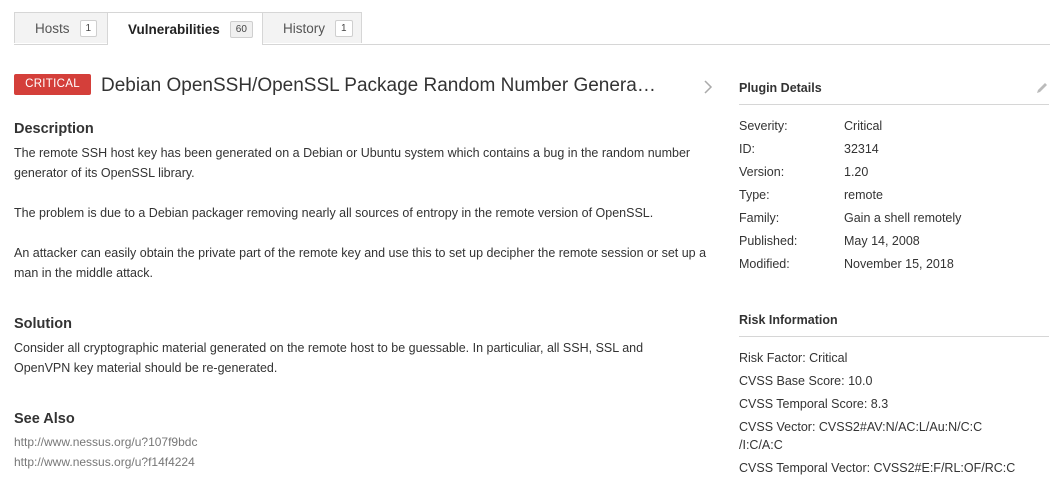 This screenshot has width=1058, height=483. I want to click on detail-key: Published:, so click(768, 241).